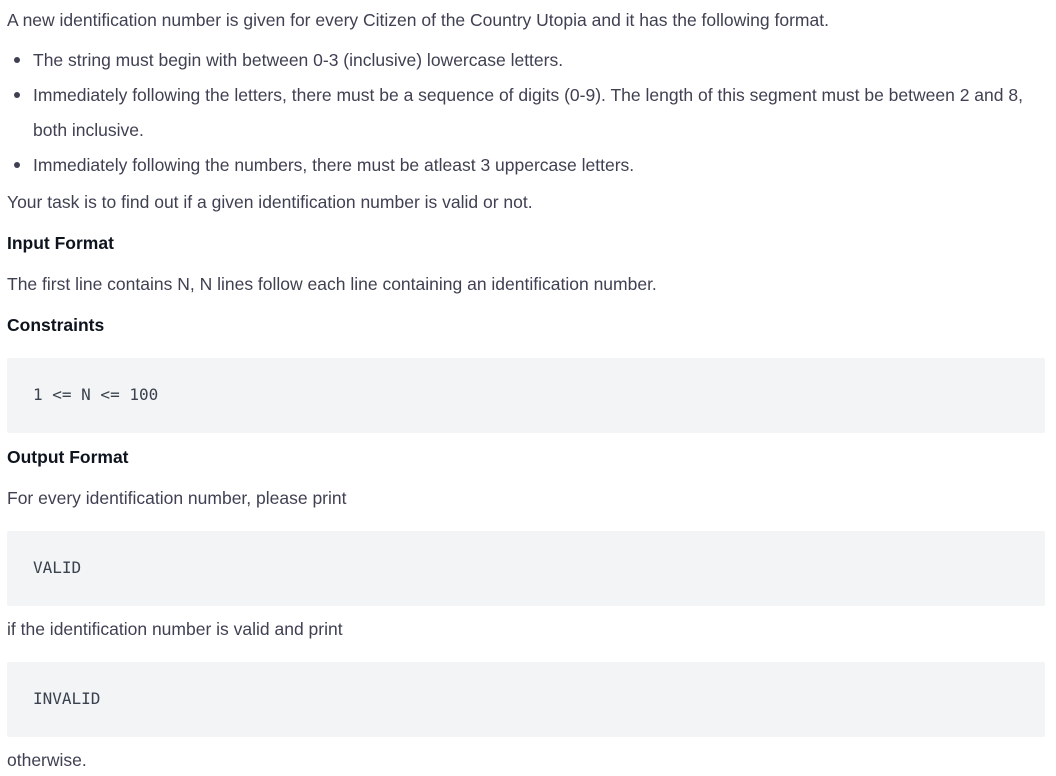 The height and width of the screenshot is (776, 1056). What do you see at coordinates (67, 698) in the screenshot?
I see `invalid-code: INVALID` at bounding box center [67, 698].